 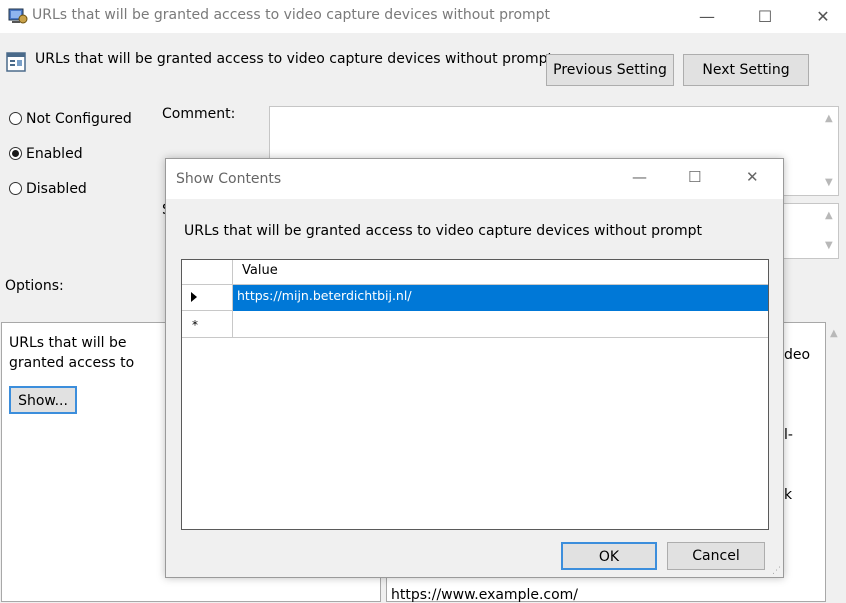 What do you see at coordinates (797, 355) in the screenshot?
I see `help-text-fragment: deo` at bounding box center [797, 355].